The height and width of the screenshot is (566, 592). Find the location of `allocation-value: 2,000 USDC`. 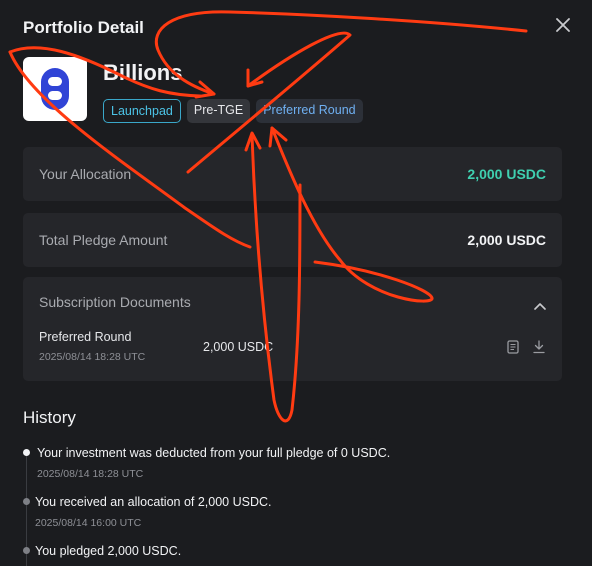

allocation-value: 2,000 USDC is located at coordinates (506, 174).